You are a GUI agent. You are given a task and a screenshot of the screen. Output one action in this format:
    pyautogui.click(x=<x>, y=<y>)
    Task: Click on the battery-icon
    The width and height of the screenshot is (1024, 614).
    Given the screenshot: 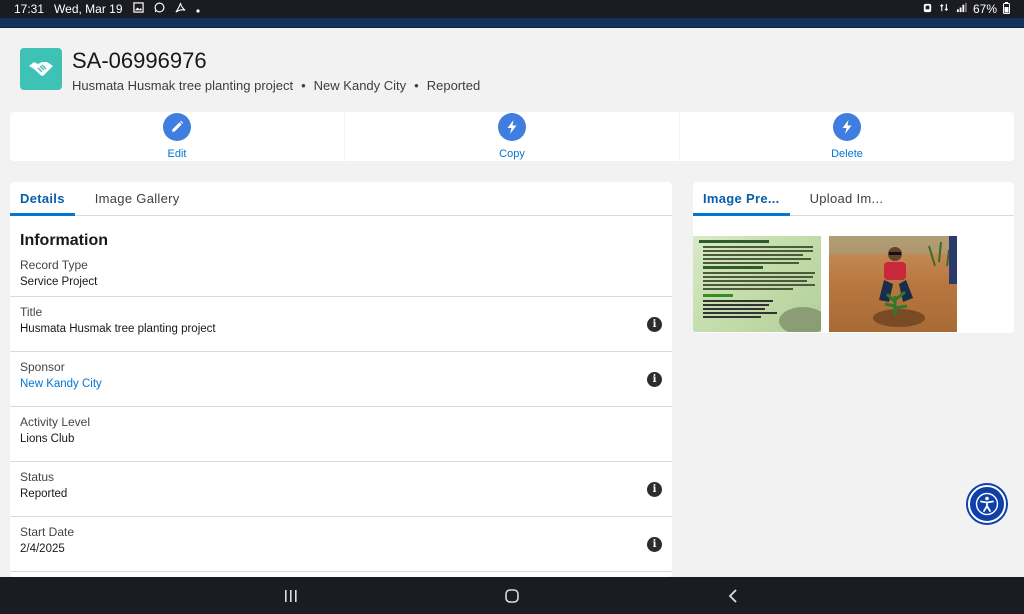 What is the action you would take?
    pyautogui.click(x=1006, y=9)
    